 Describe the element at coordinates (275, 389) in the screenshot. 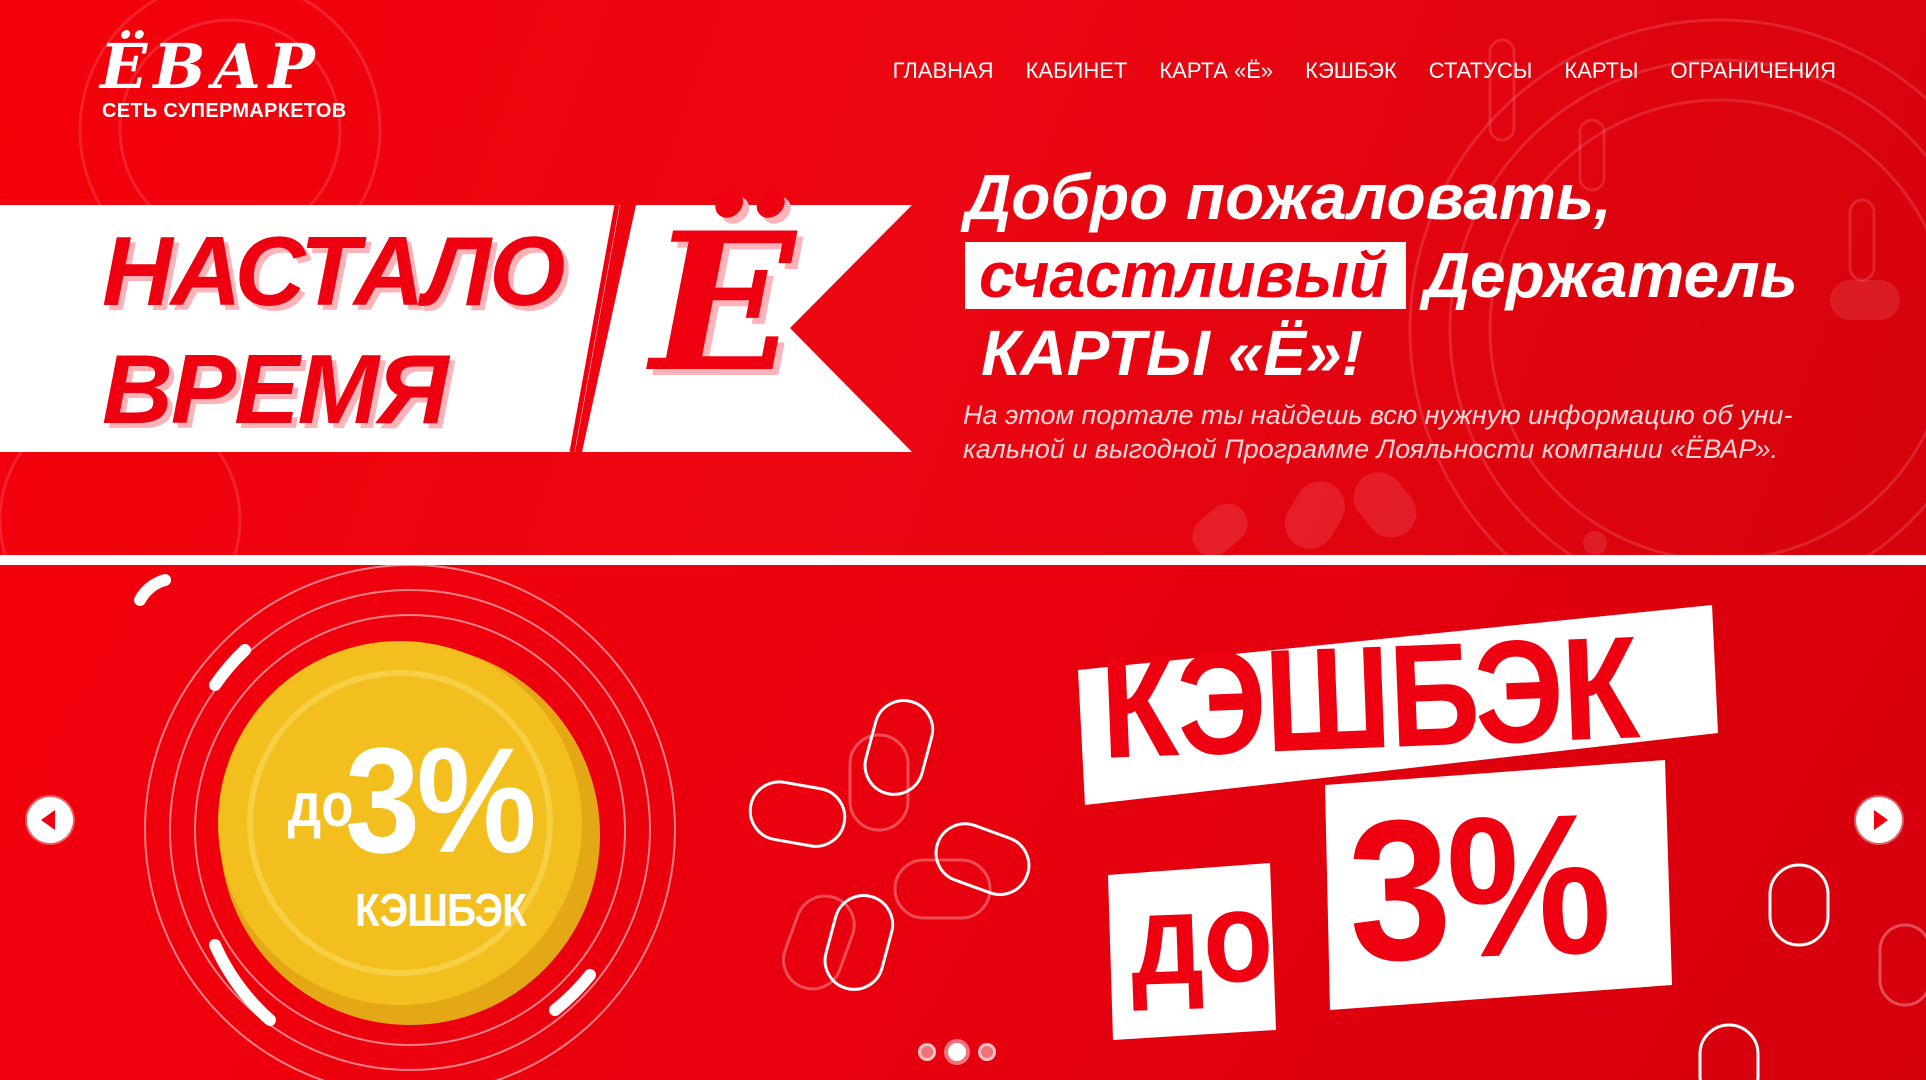

I see `ribbon-text-line2: ВРЕМЯ` at that location.